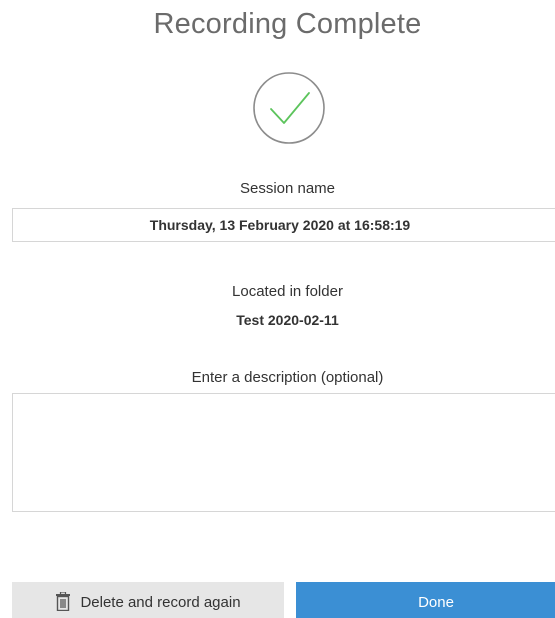 The width and height of the screenshot is (555, 618). What do you see at coordinates (436, 602) in the screenshot?
I see `done-button-label: Done` at bounding box center [436, 602].